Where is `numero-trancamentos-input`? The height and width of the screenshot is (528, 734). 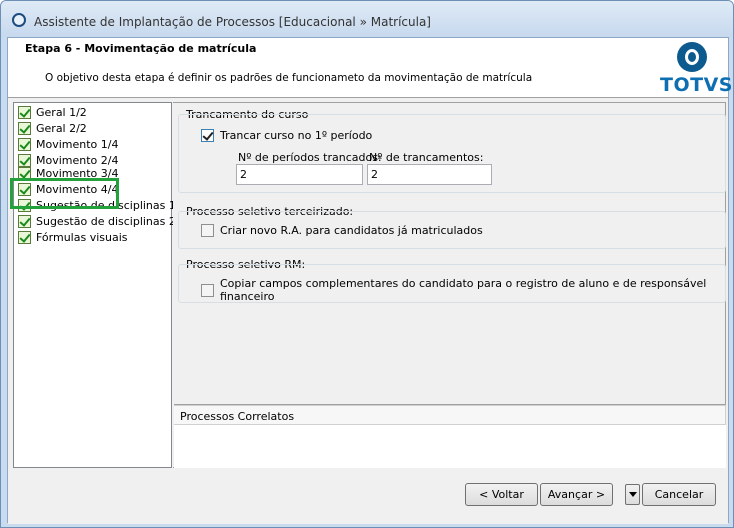 numero-trancamentos-input is located at coordinates (429, 174).